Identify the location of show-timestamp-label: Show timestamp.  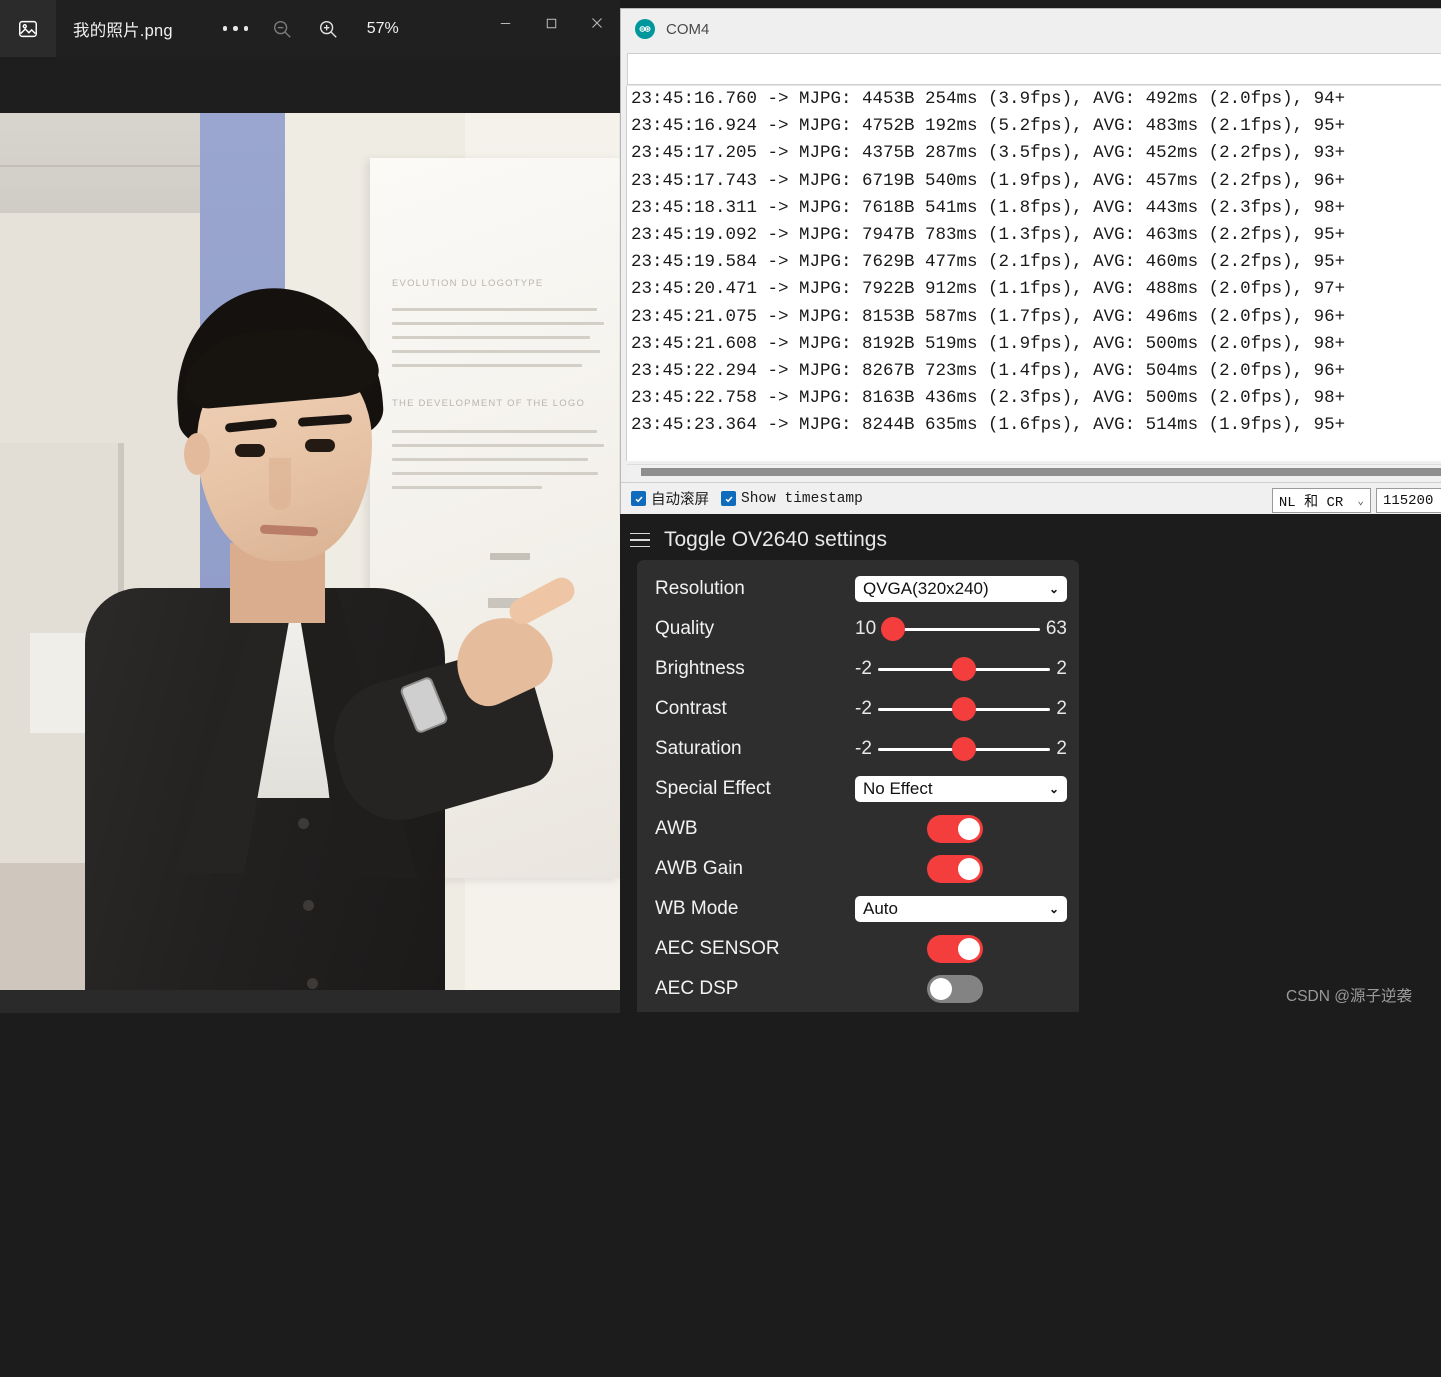
(802, 498).